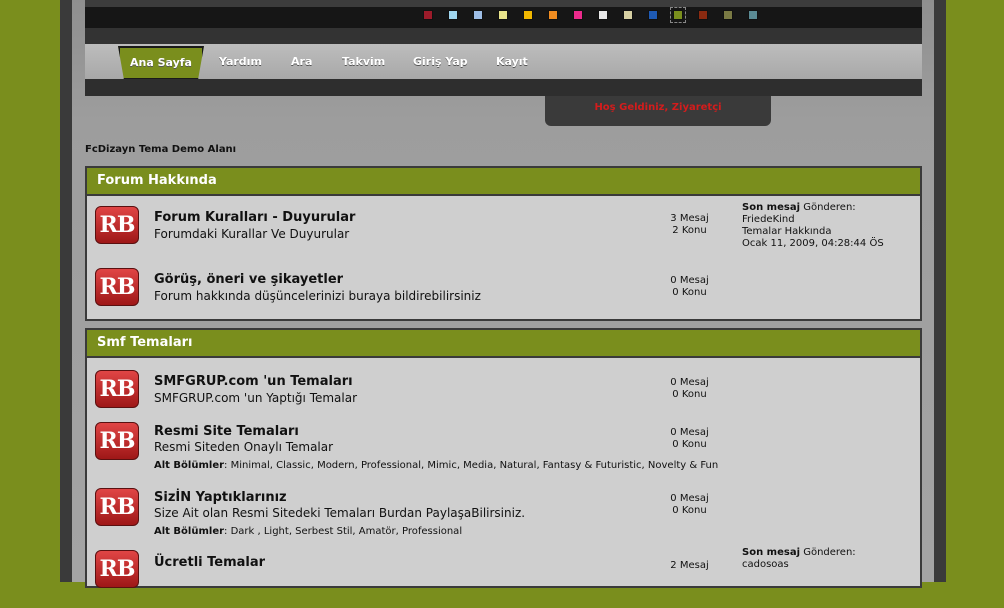 The height and width of the screenshot is (608, 1004). What do you see at coordinates (253, 381) in the screenshot?
I see `board-title: SMFGRUP.com 'un Temaları` at bounding box center [253, 381].